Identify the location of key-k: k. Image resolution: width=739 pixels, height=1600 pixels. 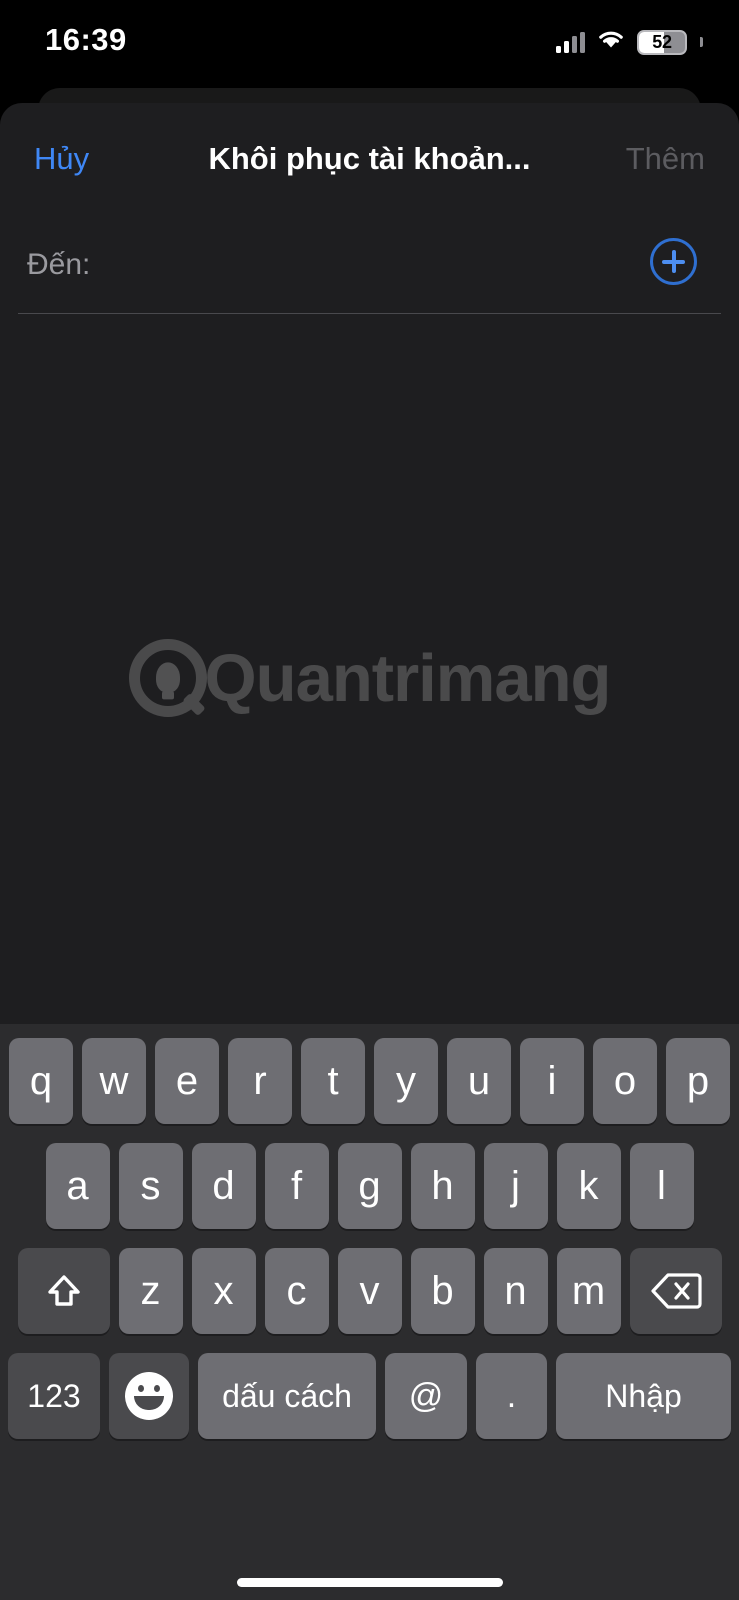
(588, 1186).